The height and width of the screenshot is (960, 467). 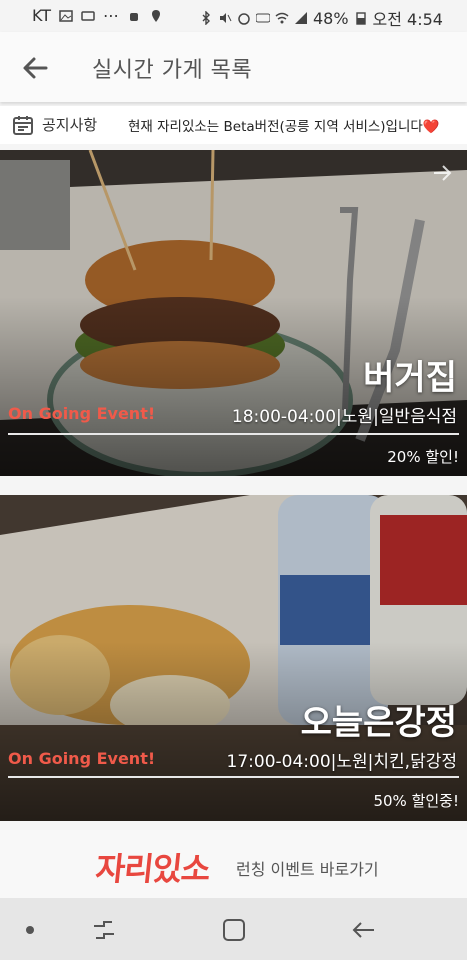 I want to click on recent-apps-icon, so click(x=104, y=930).